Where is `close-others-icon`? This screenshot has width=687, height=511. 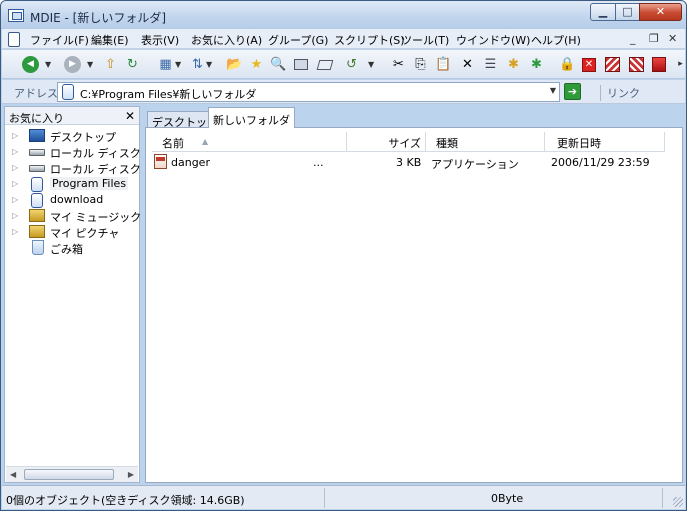 close-others-icon is located at coordinates (636, 64).